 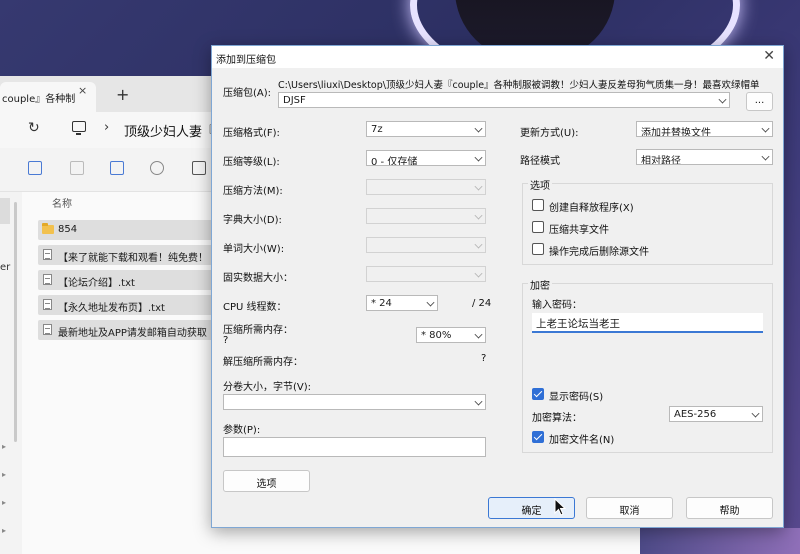 I want to click on delete-after-checkbox, so click(x=538, y=249).